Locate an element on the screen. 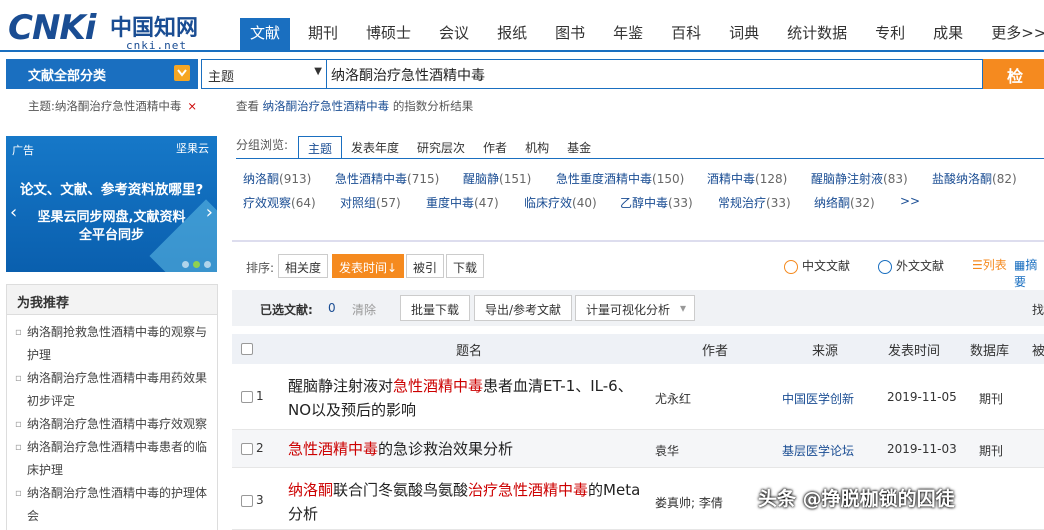 Image resolution: width=1044 pixels, height=530 pixels. group-tab: 研究层次 is located at coordinates (441, 147).